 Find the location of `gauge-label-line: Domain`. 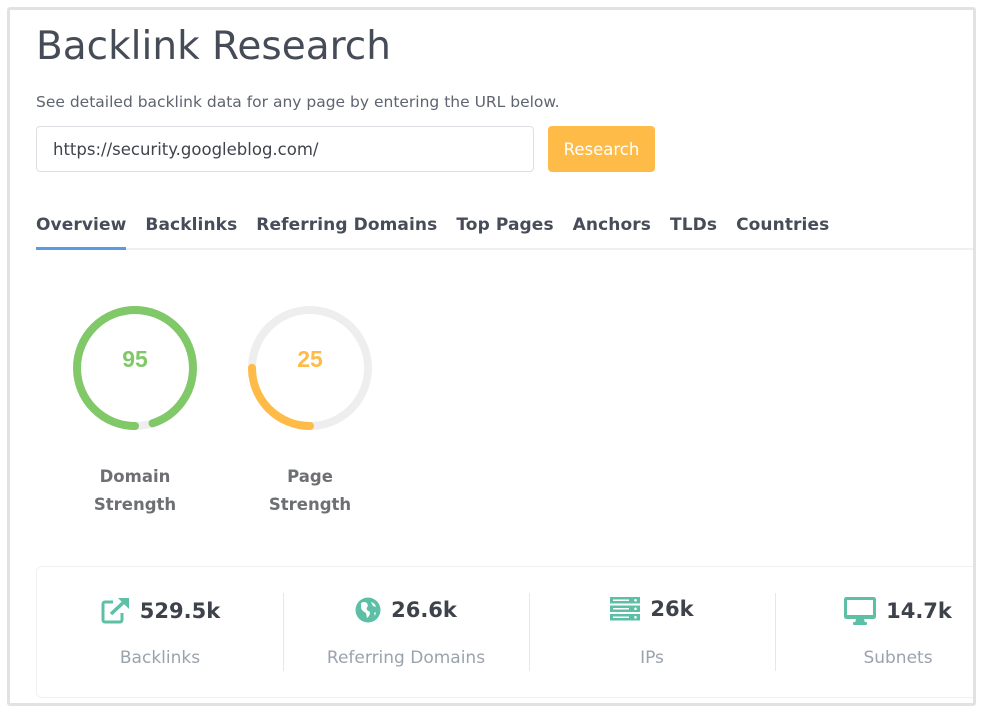

gauge-label-line: Domain is located at coordinates (135, 476).